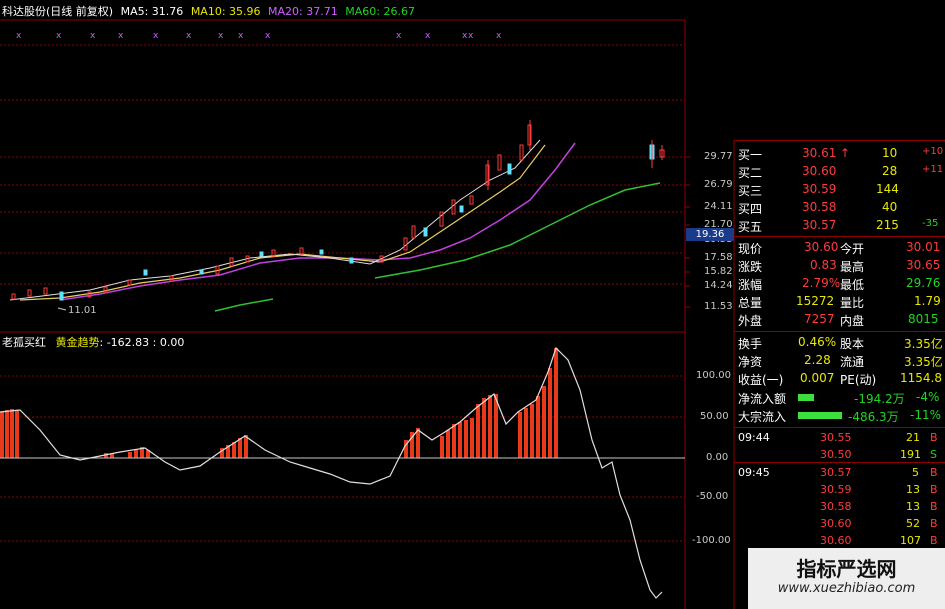  Describe the element at coordinates (840, 361) in the screenshot. I see `fund-row: 净资 2.28 流通 3.35亿` at that location.